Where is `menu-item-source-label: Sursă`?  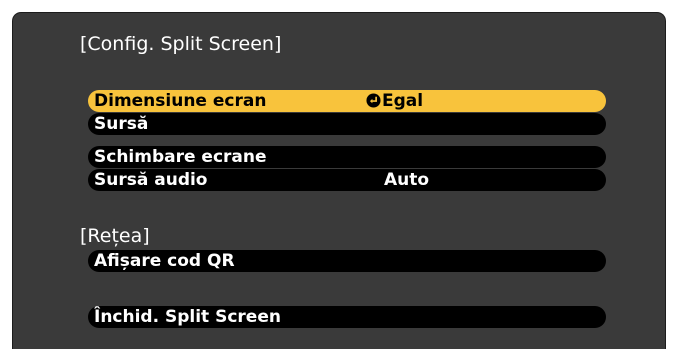
menu-item-source-label: Sursă is located at coordinates (121, 124).